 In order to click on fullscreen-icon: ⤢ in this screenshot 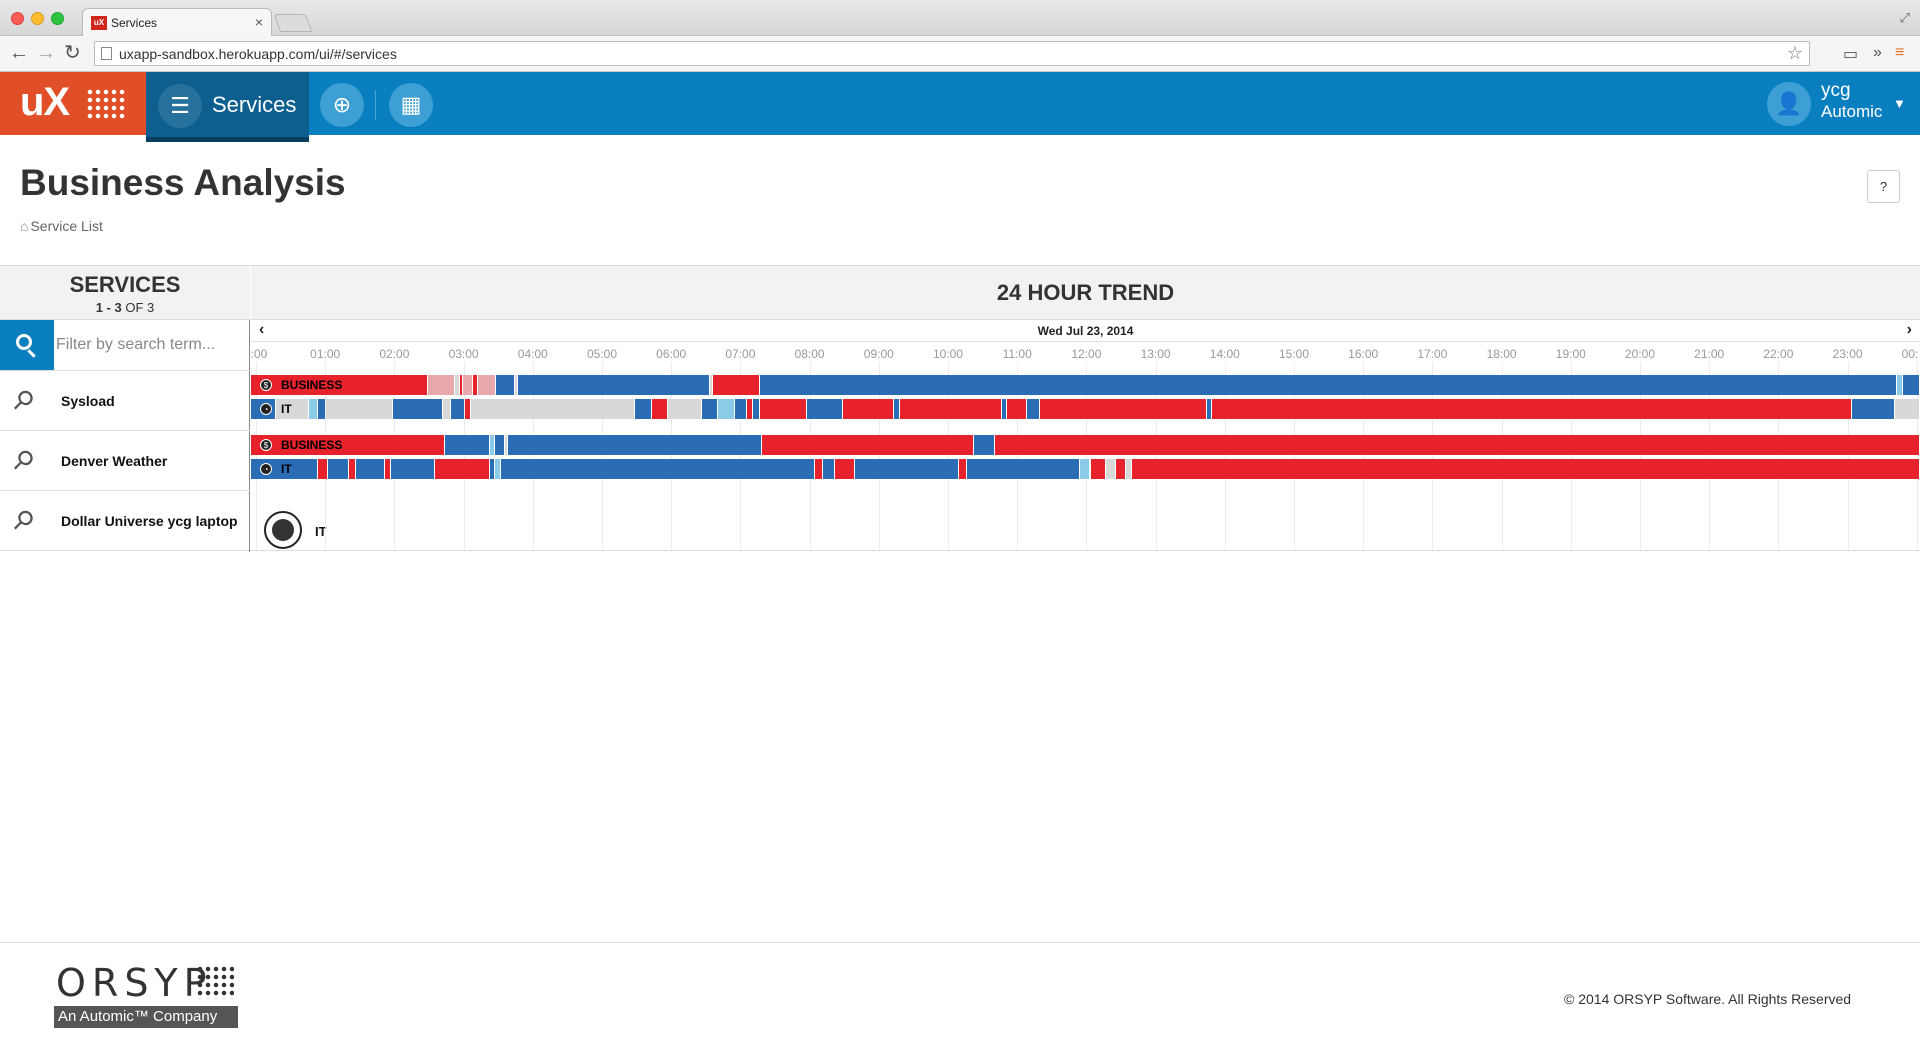, I will do `click(1905, 18)`.